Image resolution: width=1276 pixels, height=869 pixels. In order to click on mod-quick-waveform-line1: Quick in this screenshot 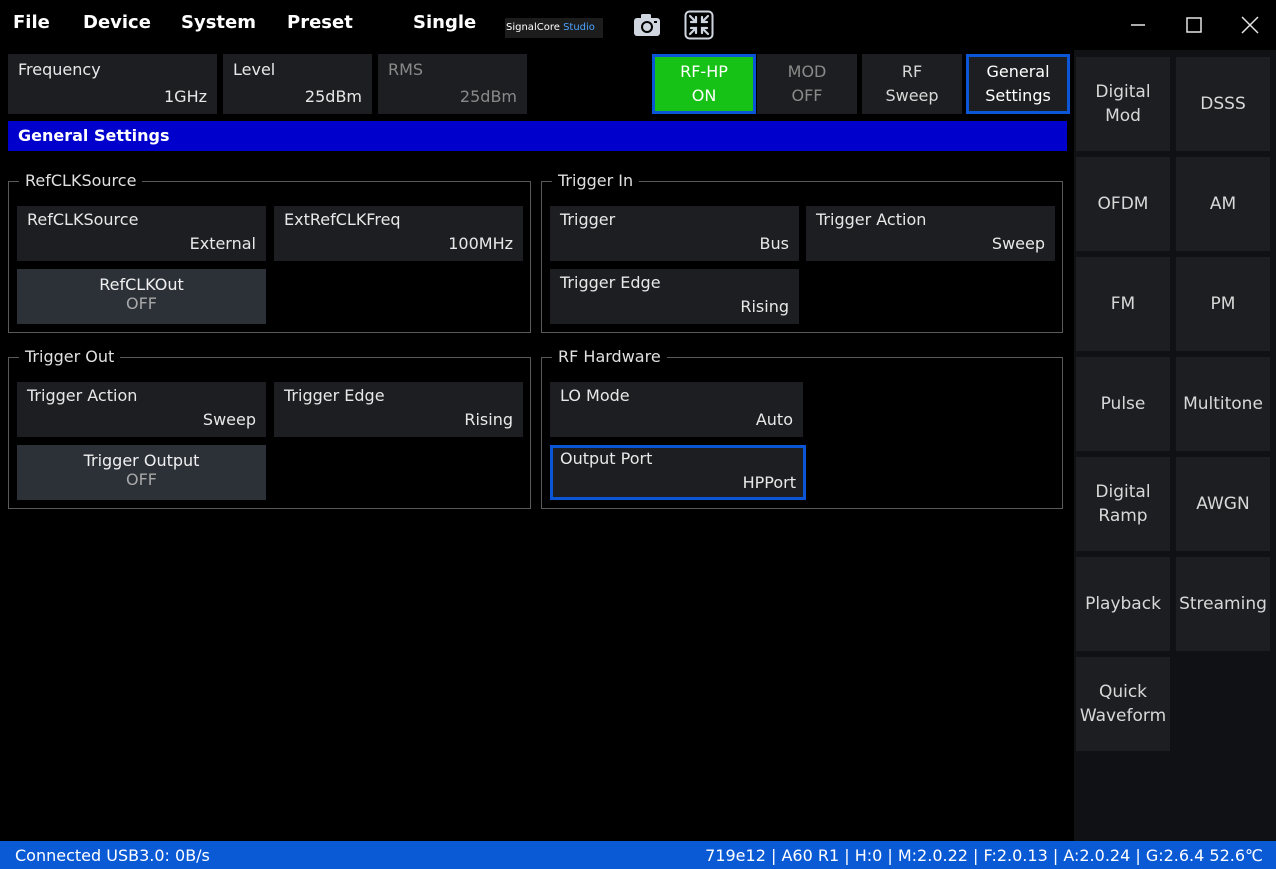, I will do `click(1123, 692)`.